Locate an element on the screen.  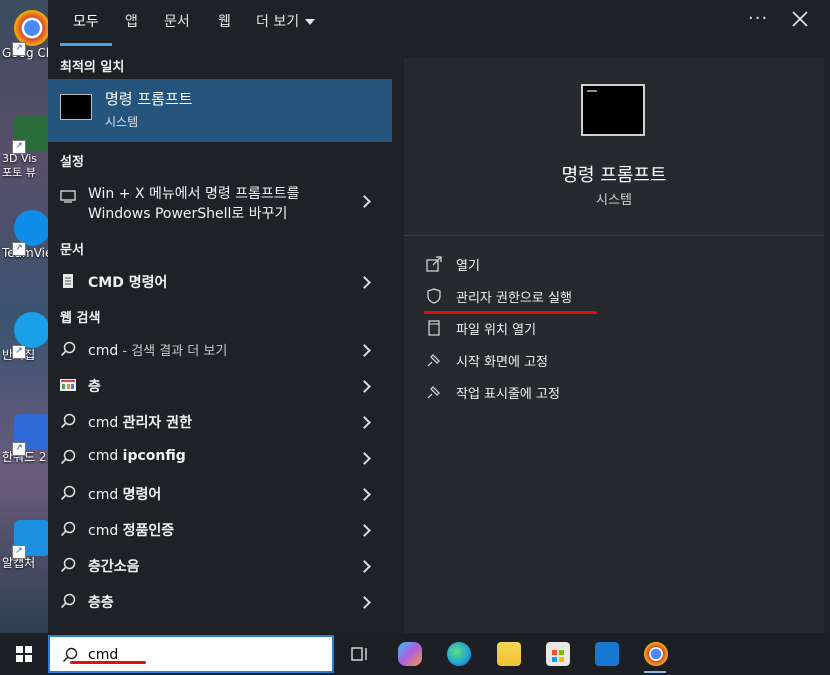
command-prompt-large-icon is located at coordinates (613, 110).